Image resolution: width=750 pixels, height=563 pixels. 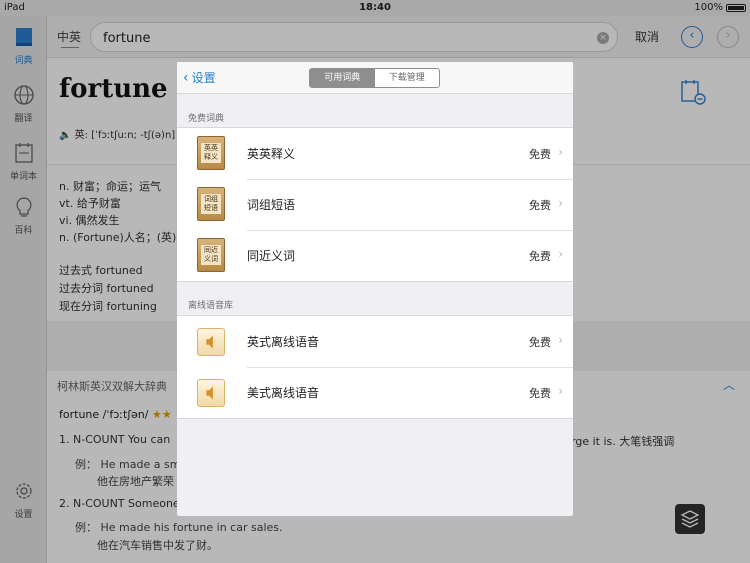 What do you see at coordinates (186, 78) in the screenshot?
I see `chevron-left-icon: ‹` at bounding box center [186, 78].